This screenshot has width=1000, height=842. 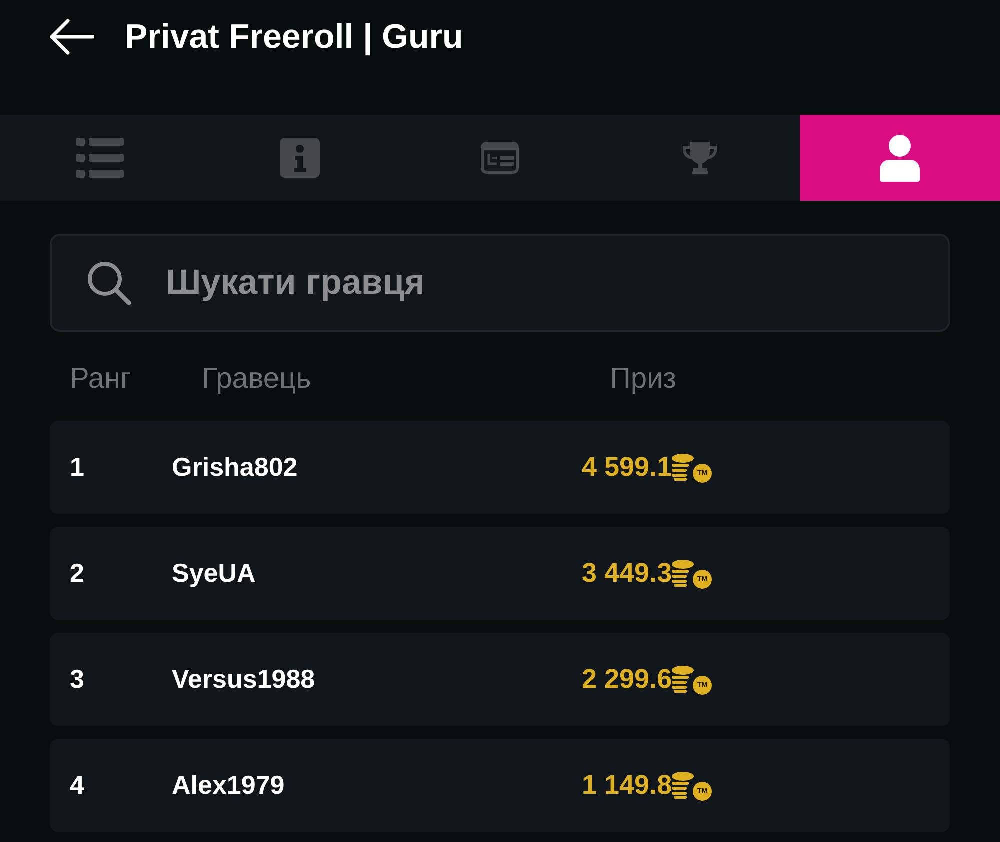 What do you see at coordinates (700, 158) in the screenshot?
I see `trophy-icon` at bounding box center [700, 158].